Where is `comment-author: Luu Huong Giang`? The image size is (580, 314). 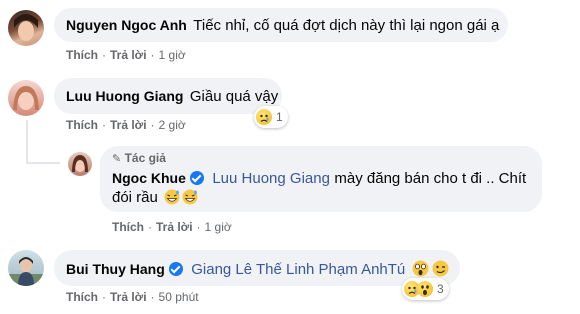 comment-author: Luu Huong Giang is located at coordinates (124, 96).